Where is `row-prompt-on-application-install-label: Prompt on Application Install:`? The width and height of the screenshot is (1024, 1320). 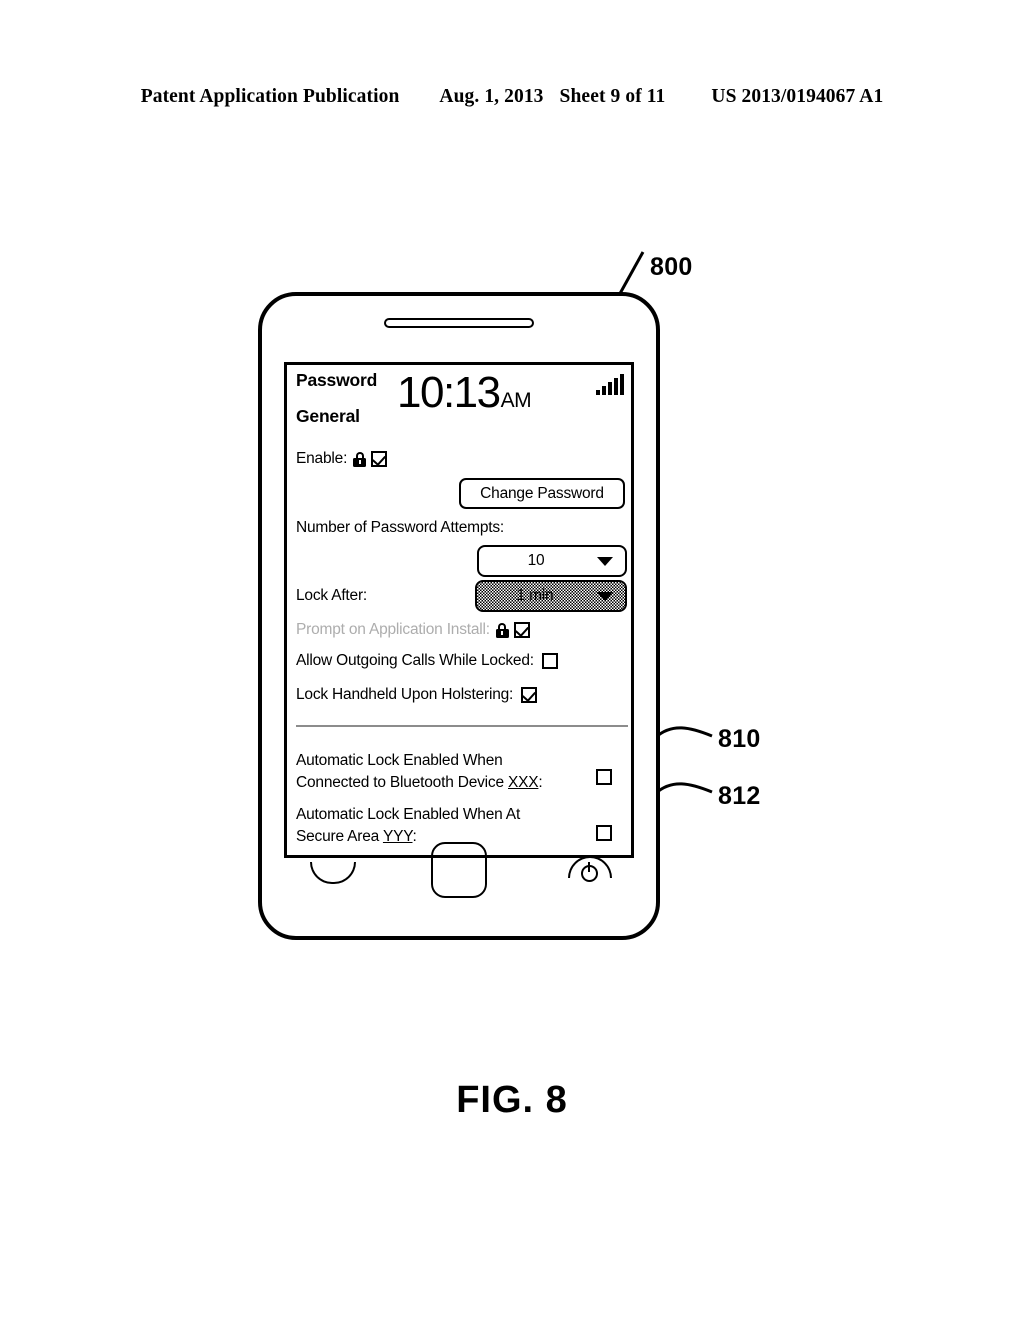 row-prompt-on-application-install-label: Prompt on Application Install: is located at coordinates (393, 629).